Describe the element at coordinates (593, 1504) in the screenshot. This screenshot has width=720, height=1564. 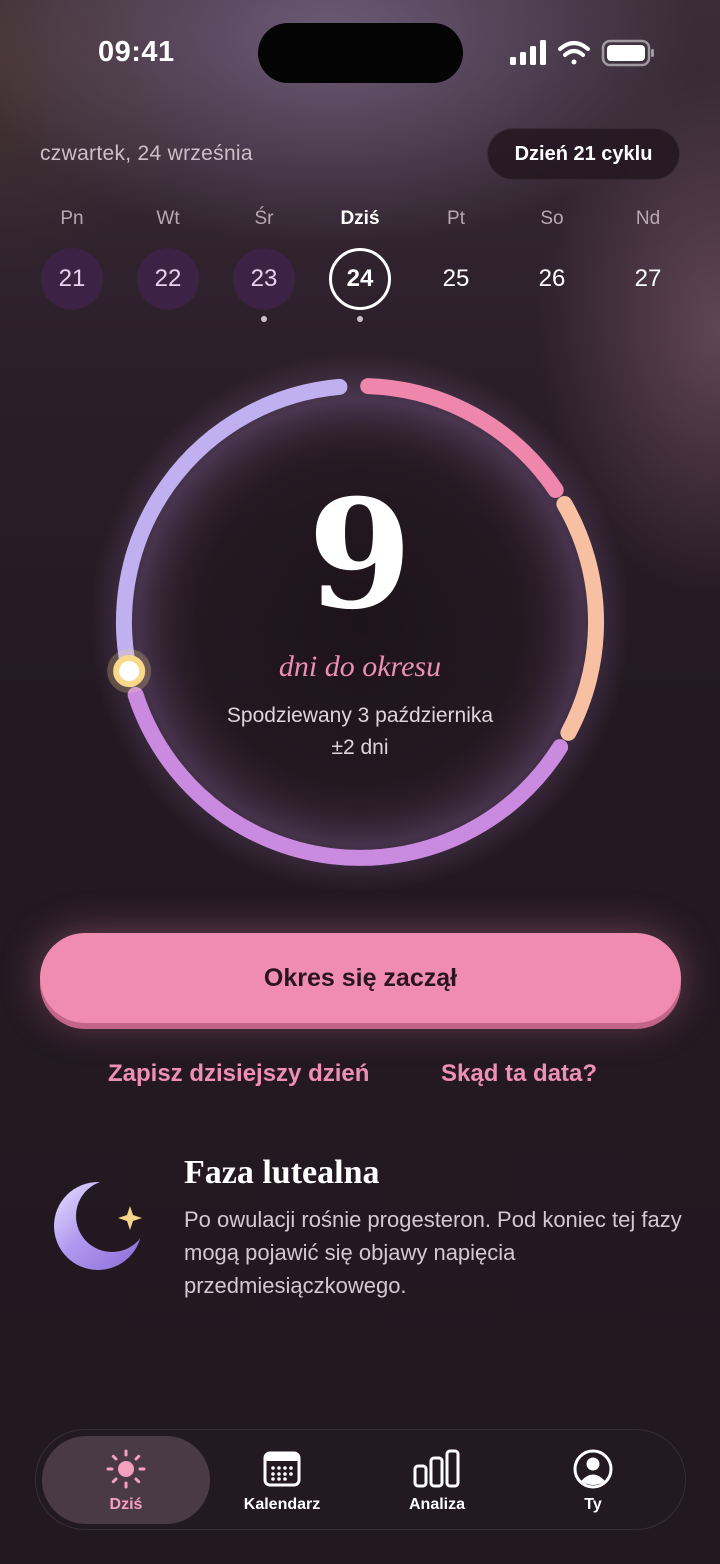
I see `tab-label-profile: Ty` at that location.